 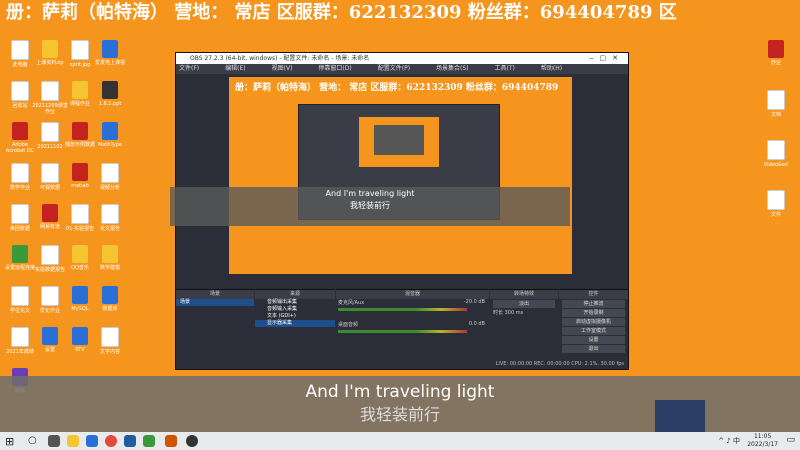 I want to click on desktop-icon: 爱发电上课视, so click(x=110, y=53).